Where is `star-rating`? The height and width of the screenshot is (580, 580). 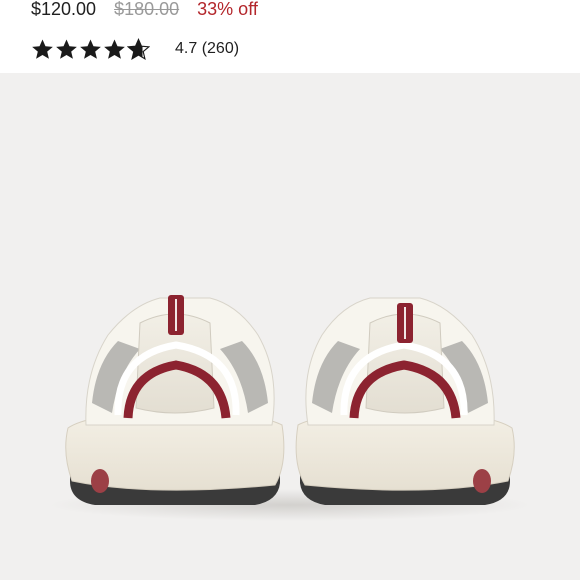 star-rating is located at coordinates (90, 49).